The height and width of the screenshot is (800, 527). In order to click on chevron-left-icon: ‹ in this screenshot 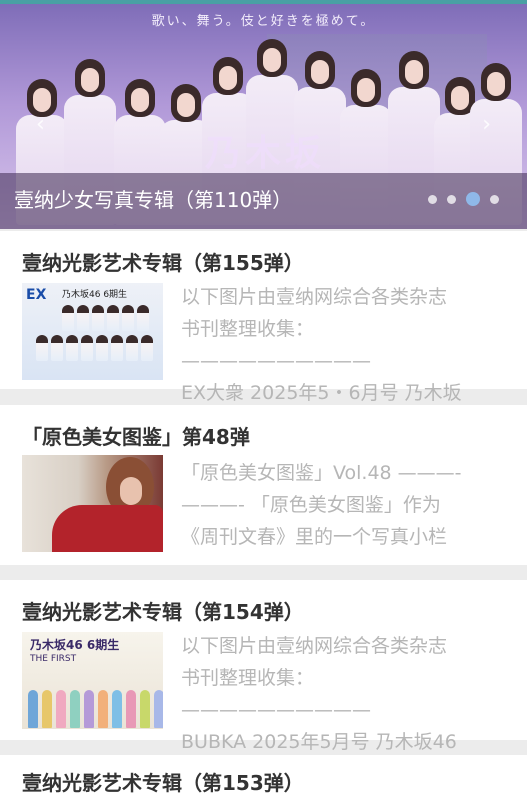, I will do `click(40, 124)`.